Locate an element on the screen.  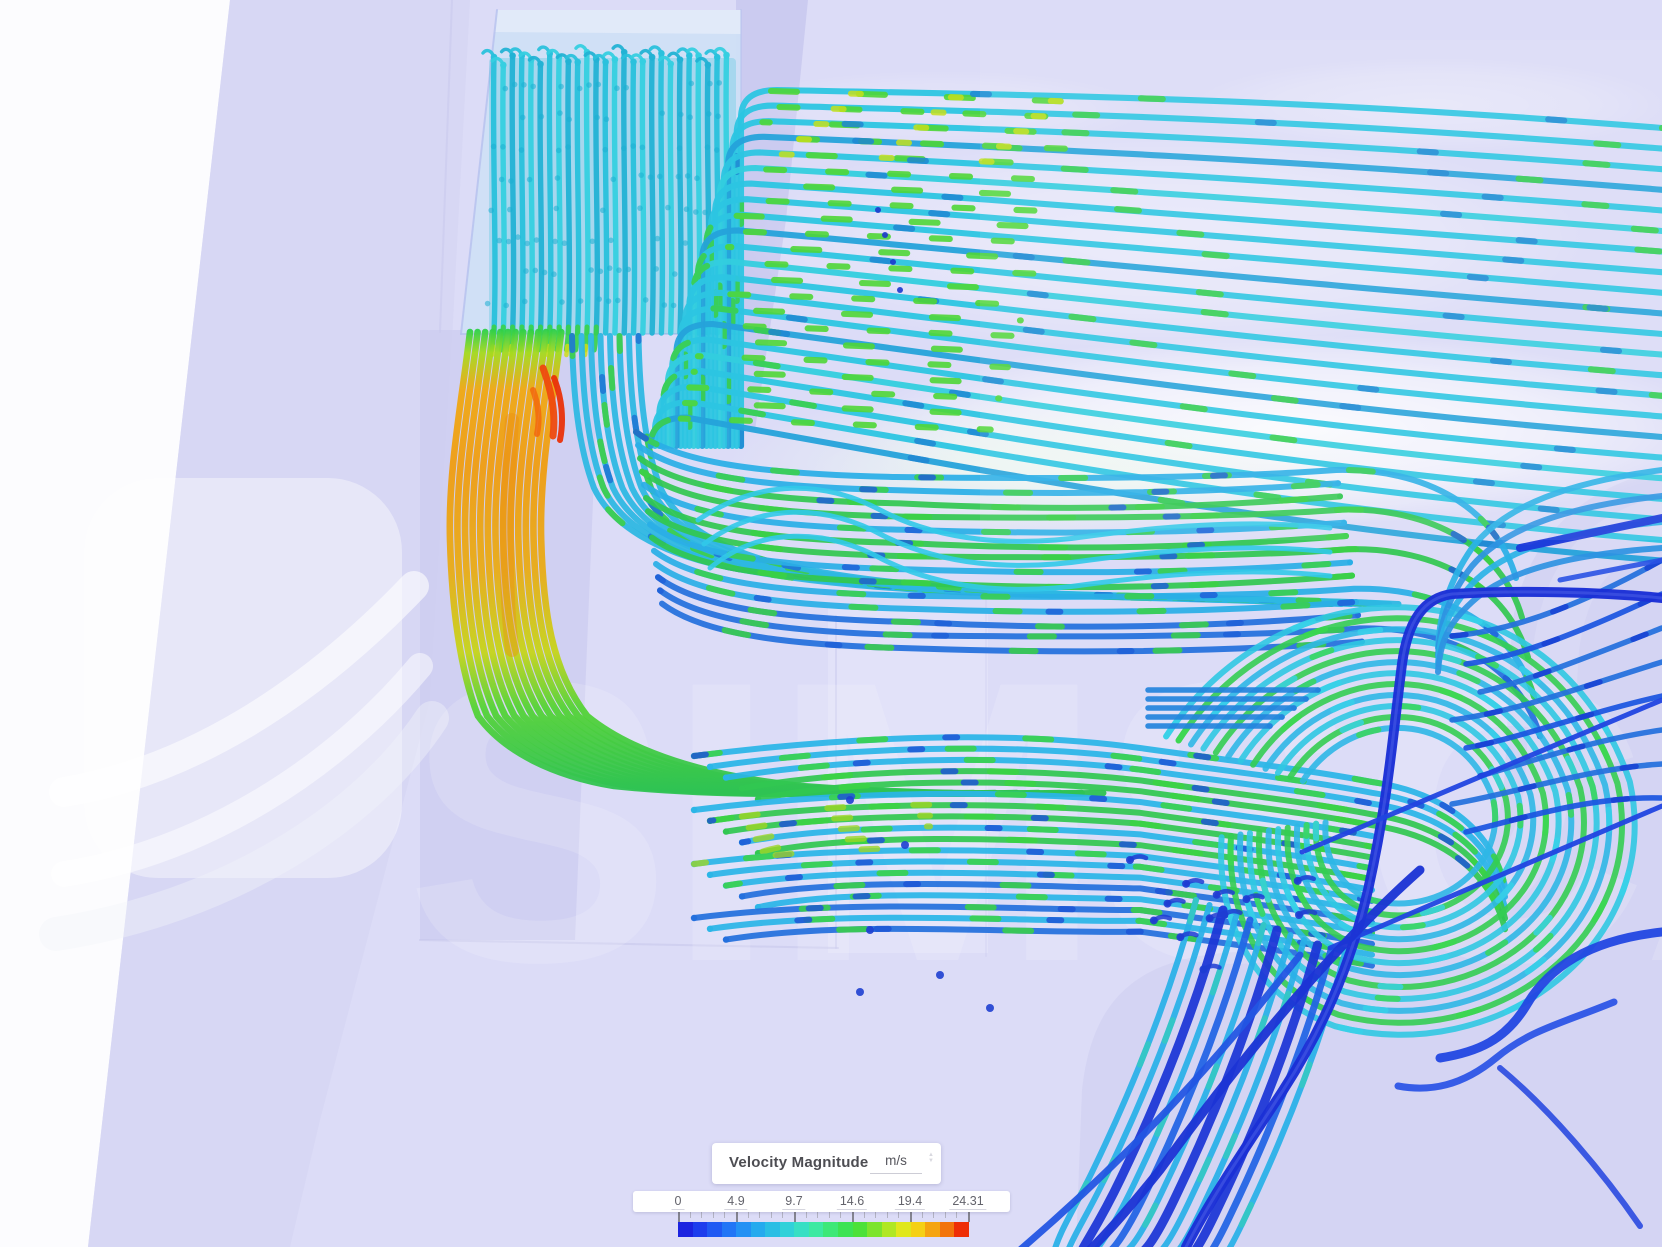
scale-tick-label: 9.7 is located at coordinates (794, 1202).